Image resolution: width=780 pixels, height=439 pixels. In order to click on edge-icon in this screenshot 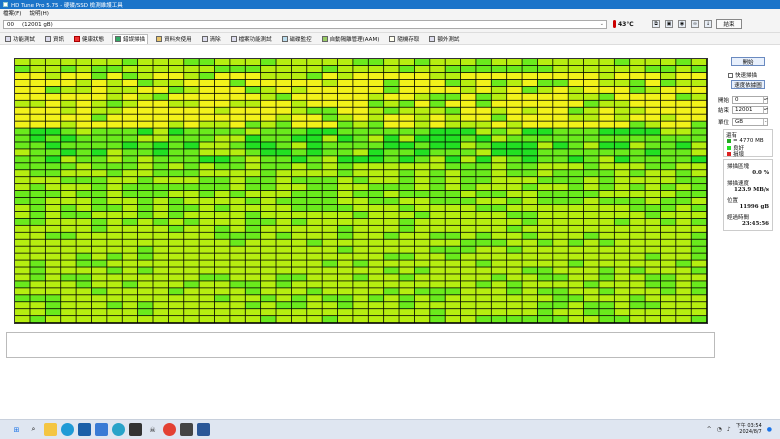, I will do `click(67, 429)`.